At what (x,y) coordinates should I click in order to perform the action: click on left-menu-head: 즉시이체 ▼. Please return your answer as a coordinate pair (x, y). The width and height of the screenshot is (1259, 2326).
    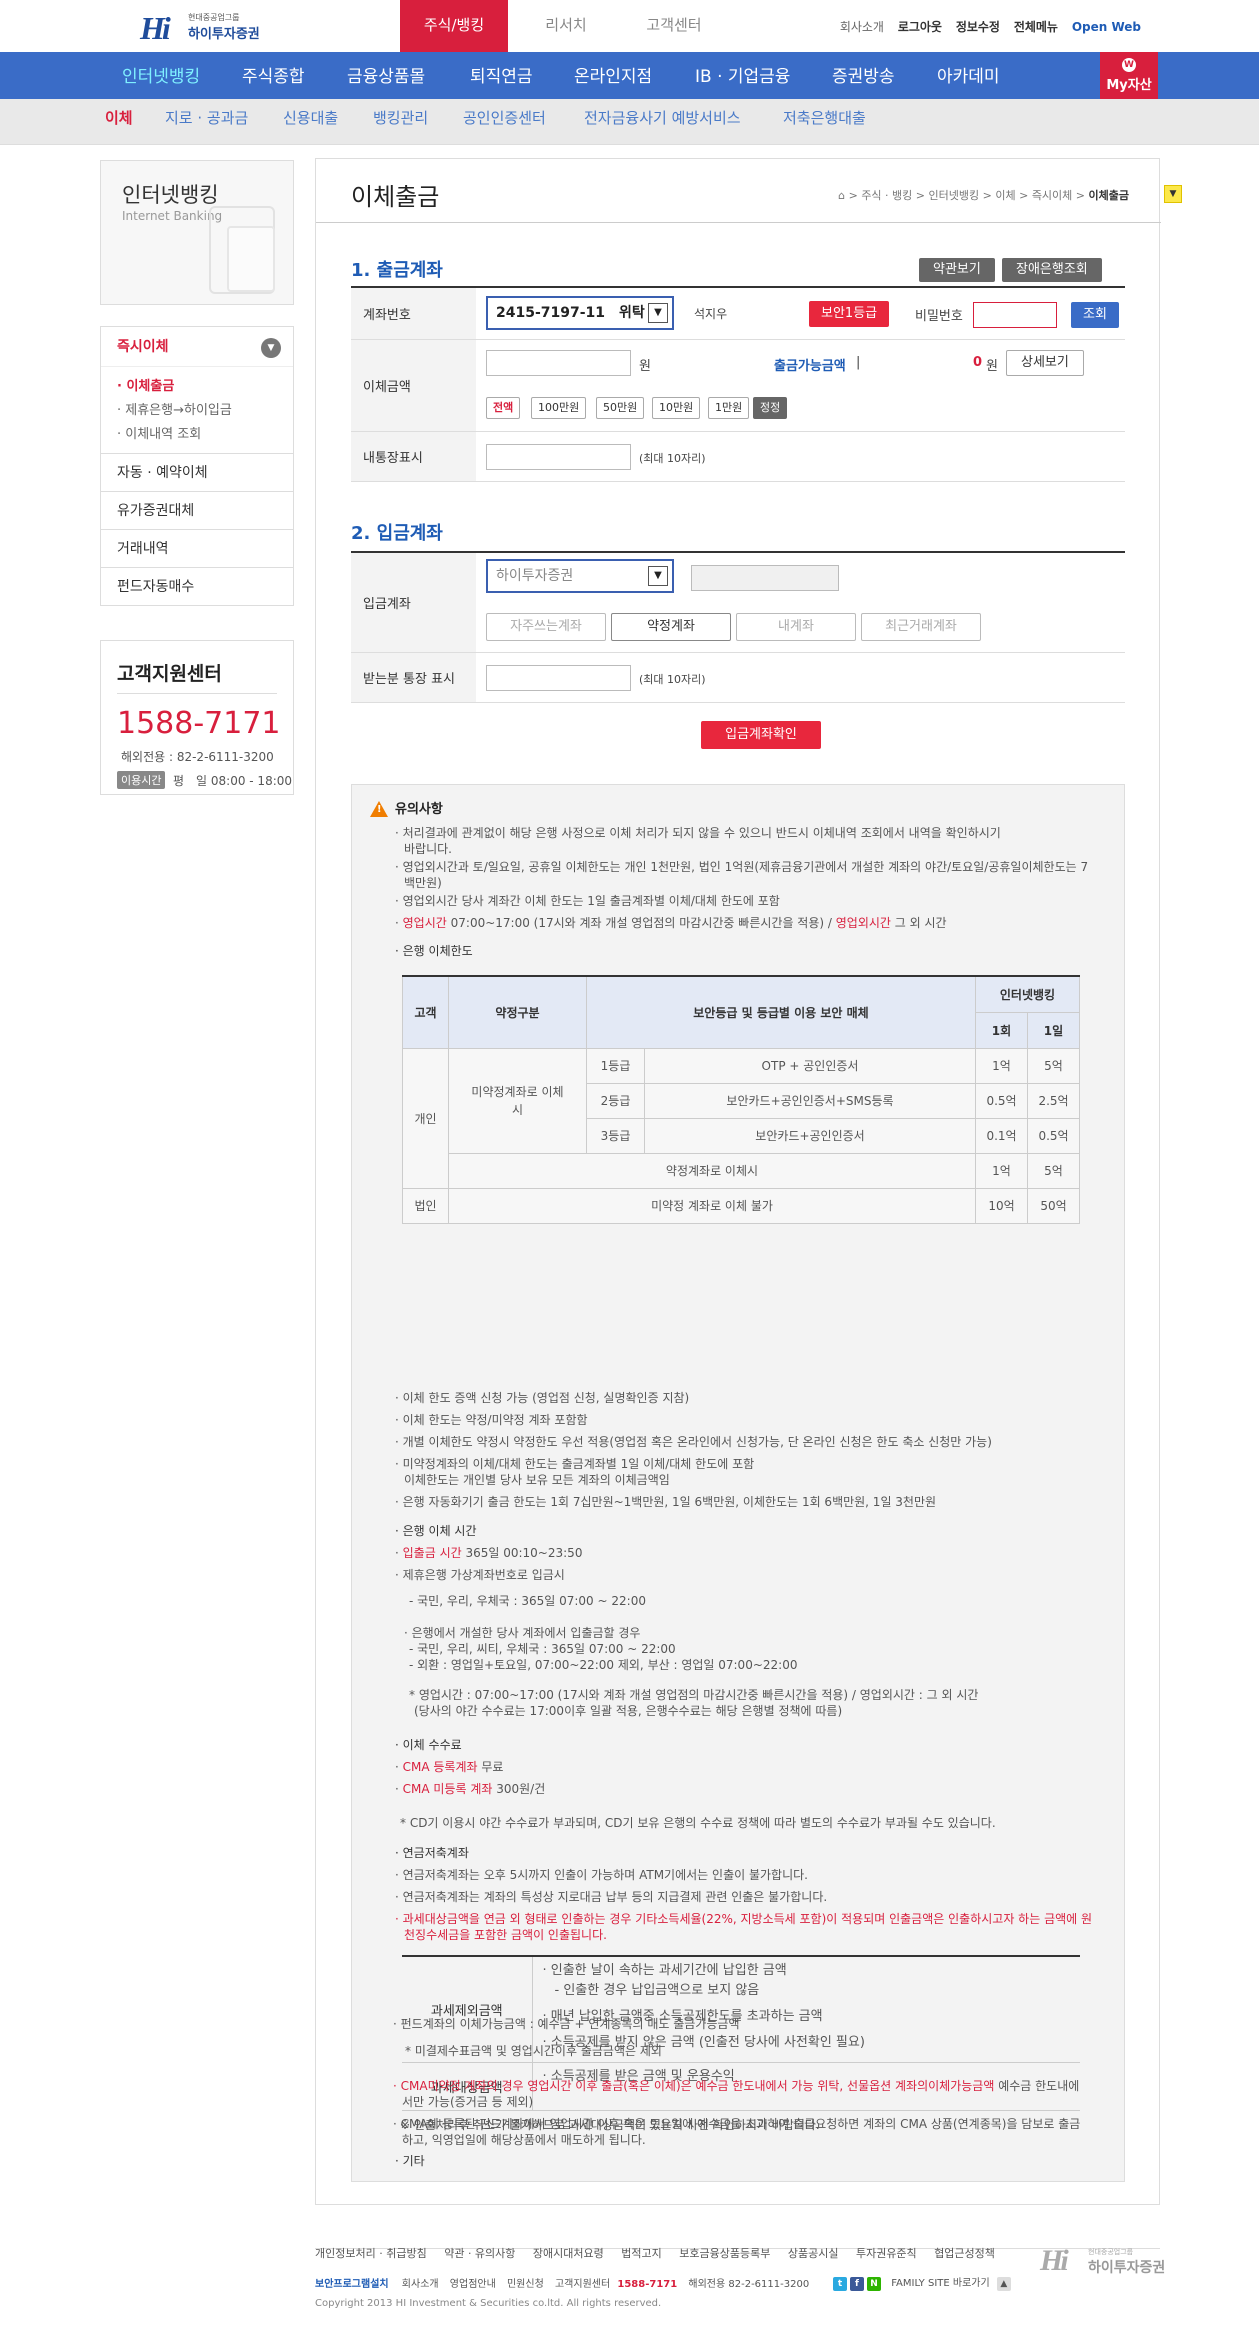
    Looking at the image, I should click on (197, 347).